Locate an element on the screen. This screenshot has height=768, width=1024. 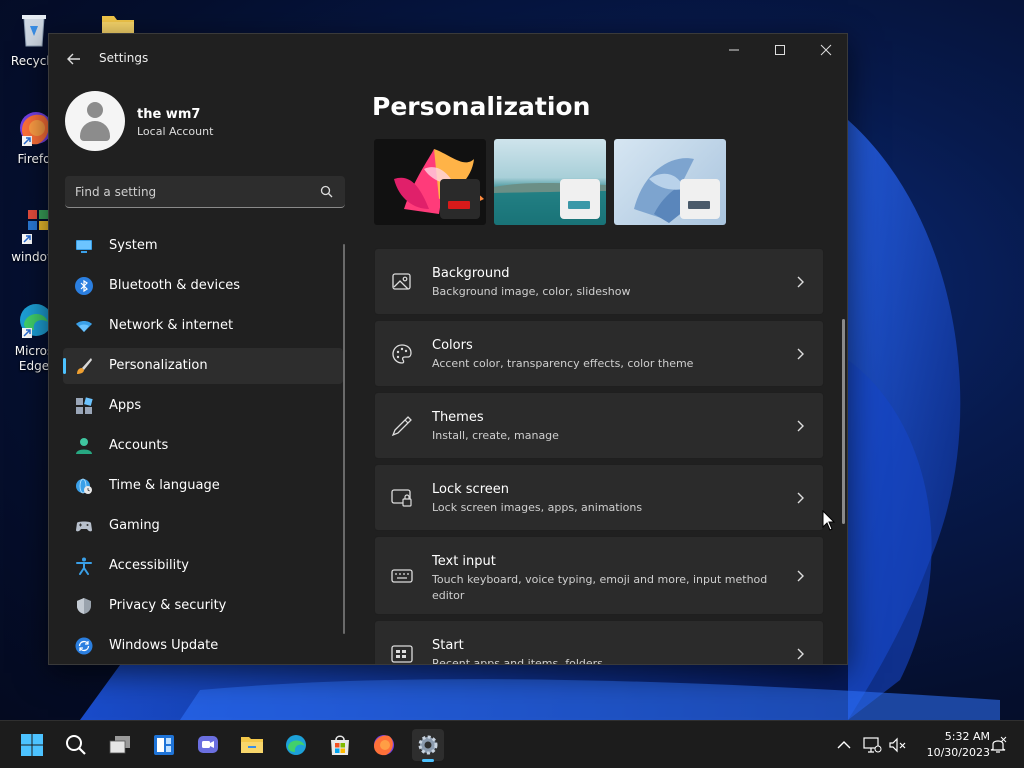
sidebar-item-accounts: Accounts is located at coordinates (203, 446).